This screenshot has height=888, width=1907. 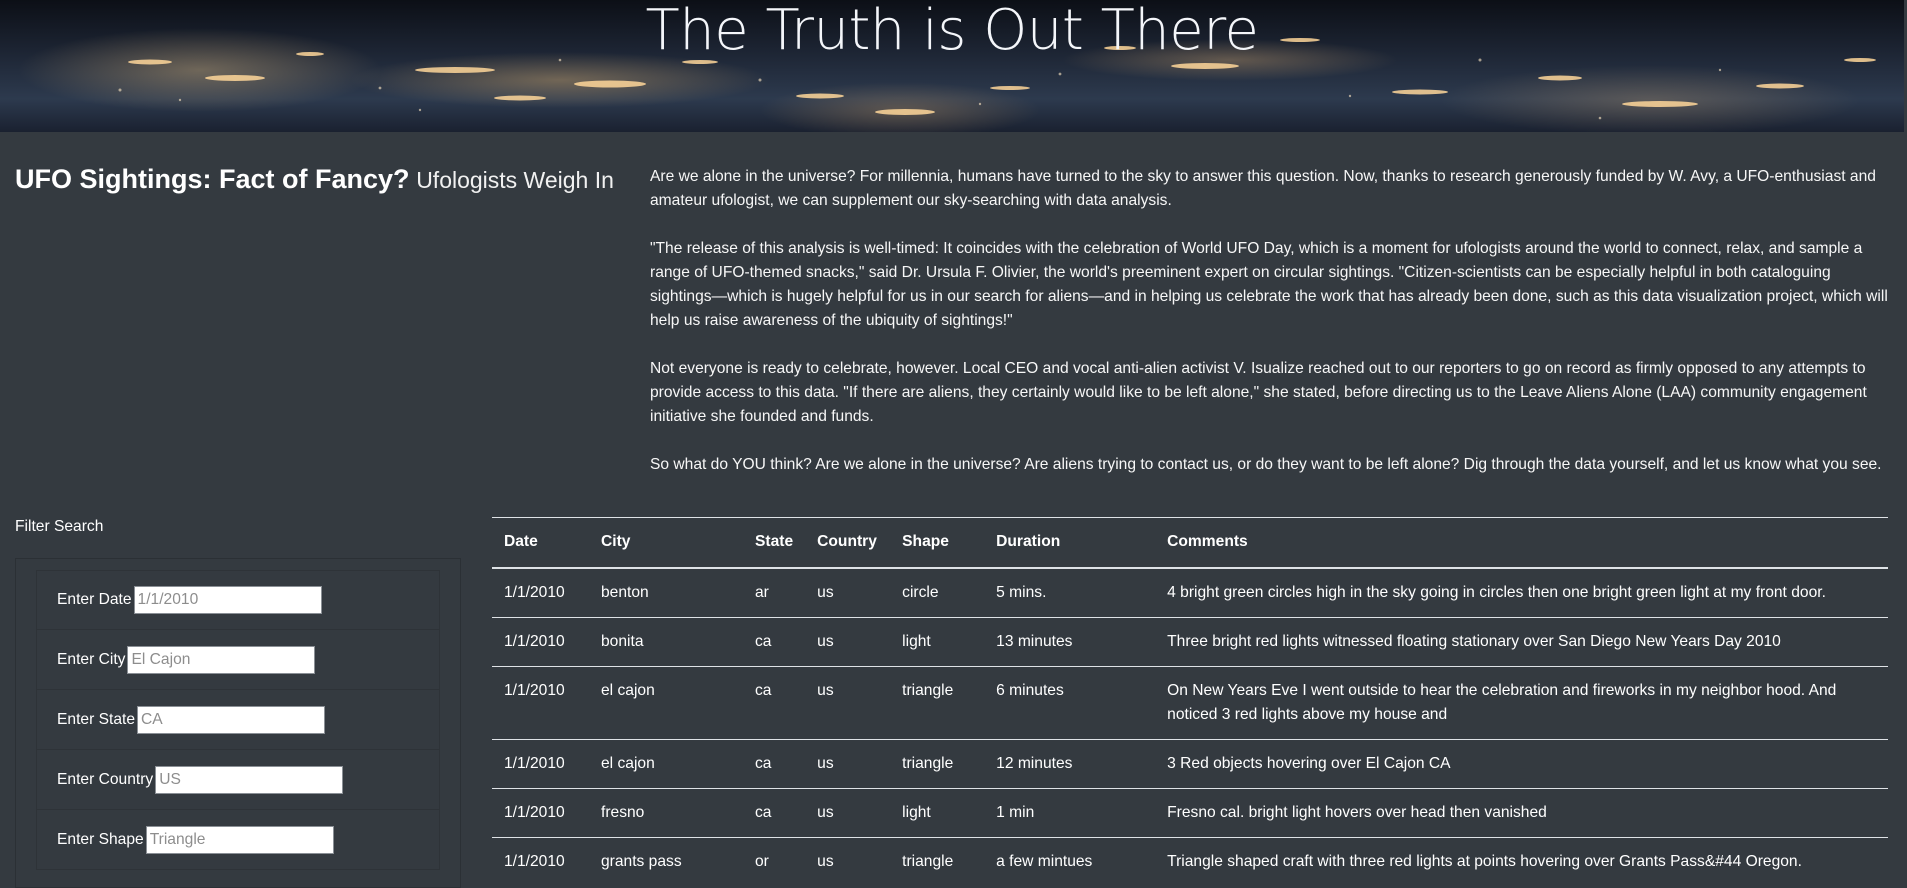 I want to click on column-header-shape: Shape, so click(x=937, y=543).